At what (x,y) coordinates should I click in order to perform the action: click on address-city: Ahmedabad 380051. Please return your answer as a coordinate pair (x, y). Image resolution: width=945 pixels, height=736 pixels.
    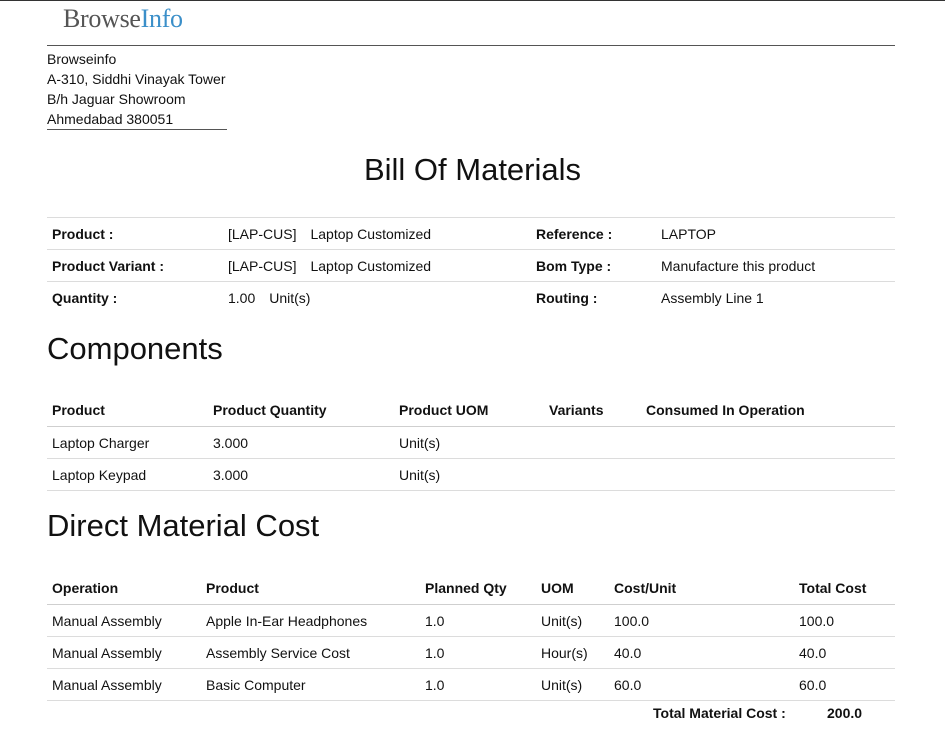
    Looking at the image, I should click on (110, 119).